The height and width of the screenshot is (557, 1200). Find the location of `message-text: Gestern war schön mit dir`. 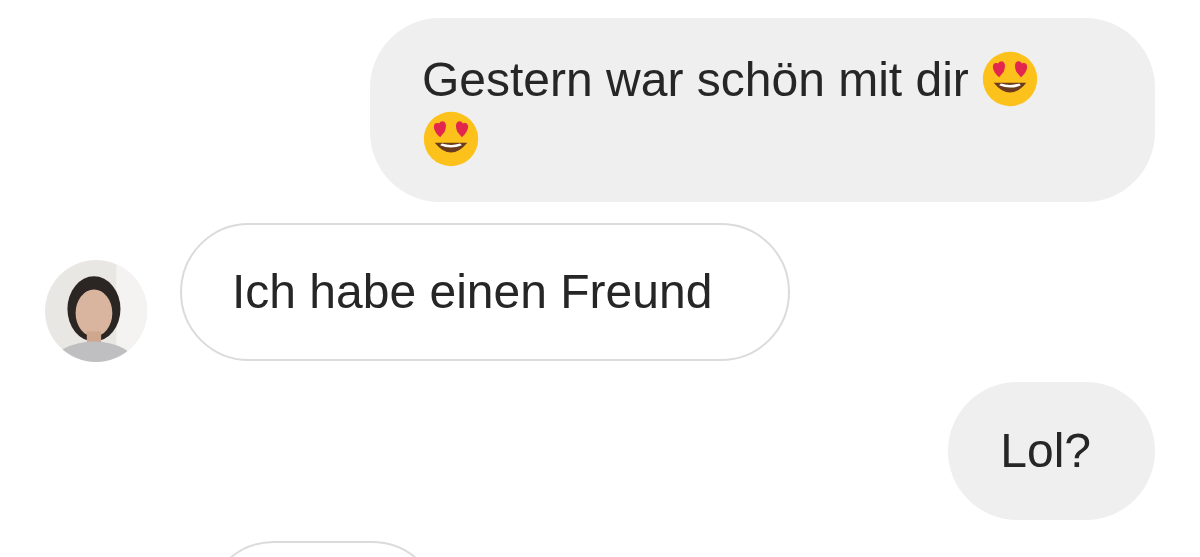

message-text: Gestern war schön mit dir is located at coordinates (695, 79).